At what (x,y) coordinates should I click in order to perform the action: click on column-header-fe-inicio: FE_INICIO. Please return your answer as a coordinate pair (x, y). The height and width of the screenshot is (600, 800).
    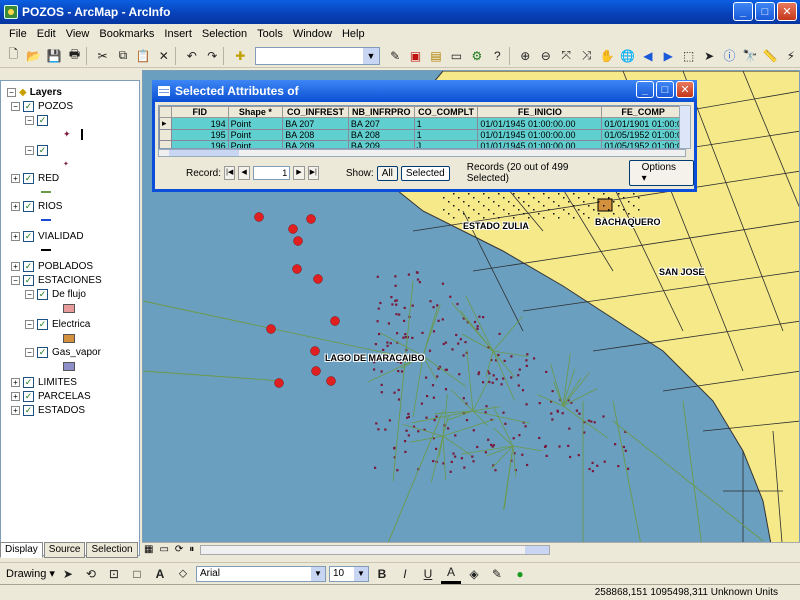
    Looking at the image, I should click on (540, 112).